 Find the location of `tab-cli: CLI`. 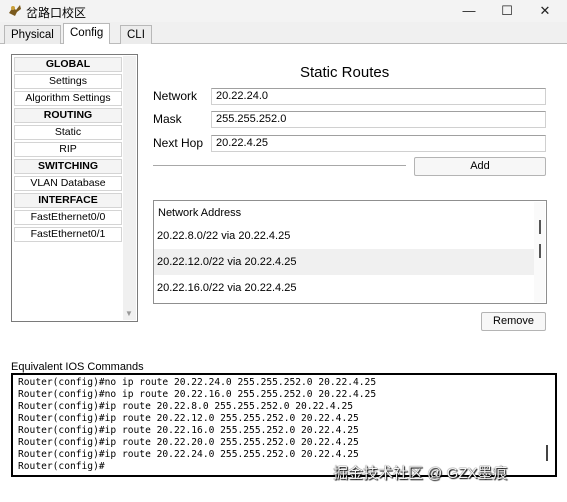

tab-cli: CLI is located at coordinates (136, 34).